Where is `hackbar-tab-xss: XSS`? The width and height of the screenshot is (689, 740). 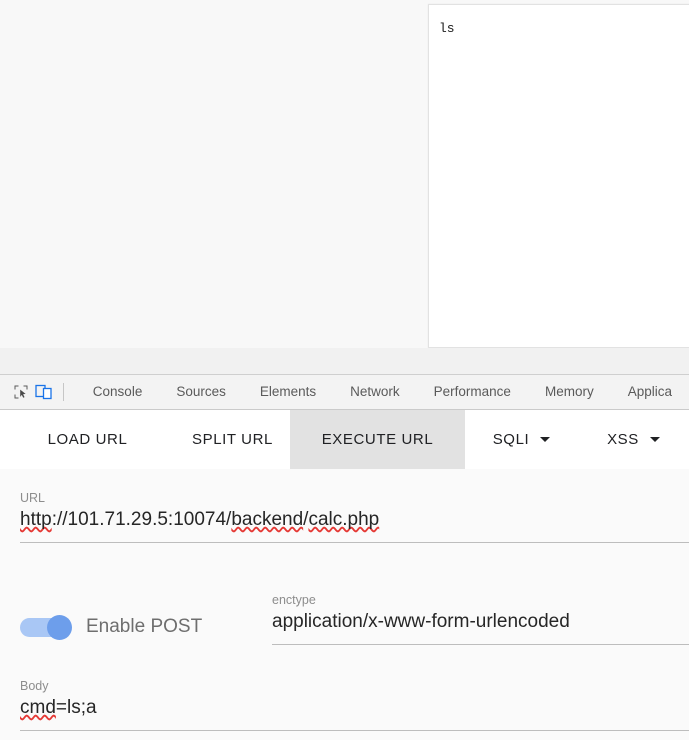
hackbar-tab-xss: XSS is located at coordinates (633, 439).